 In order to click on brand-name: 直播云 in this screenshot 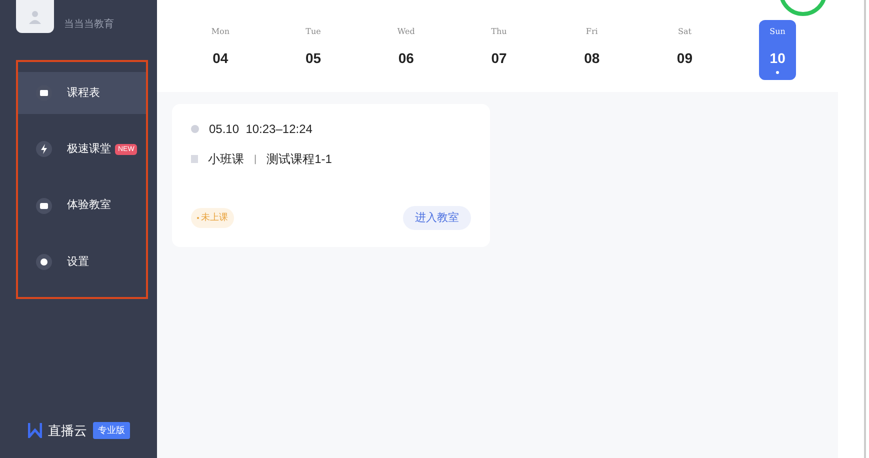, I will do `click(67, 431)`.